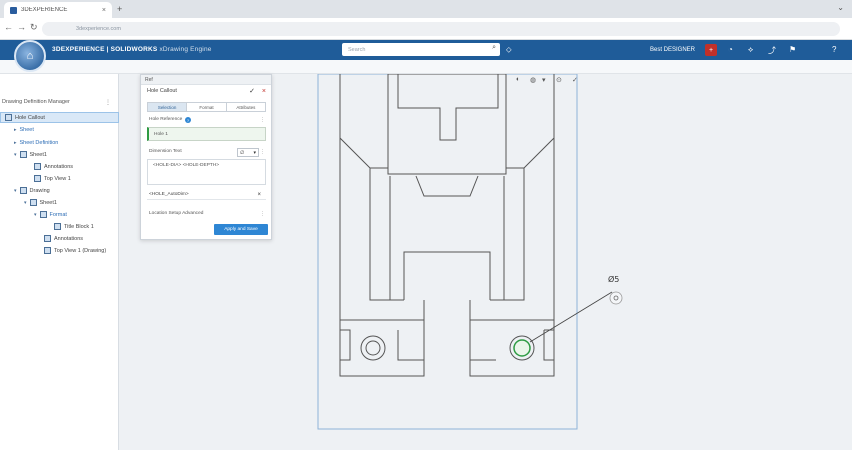  I want to click on view-check-icon: ✓, so click(575, 80).